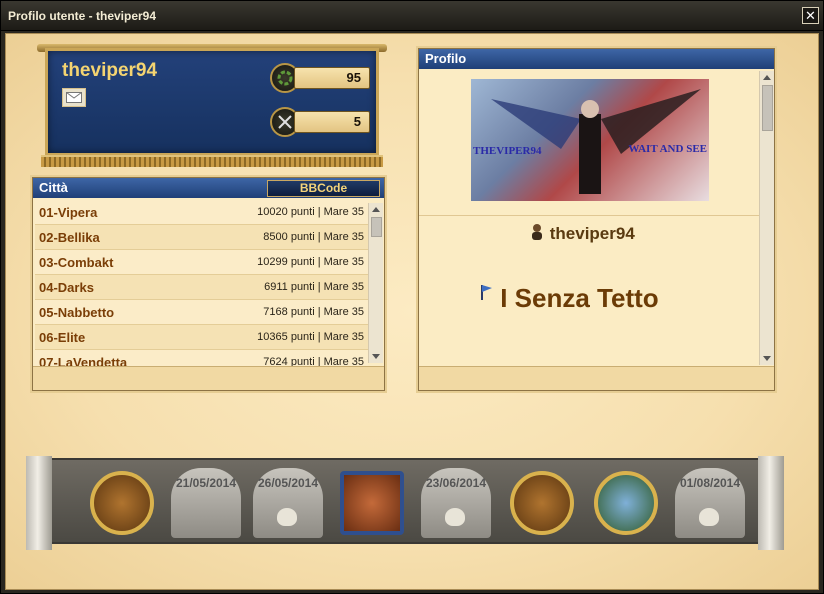 The width and height of the screenshot is (824, 594). What do you see at coordinates (412, 16) in the screenshot?
I see `window-titlebar: Profilo utente - theviper94 ✕` at bounding box center [412, 16].